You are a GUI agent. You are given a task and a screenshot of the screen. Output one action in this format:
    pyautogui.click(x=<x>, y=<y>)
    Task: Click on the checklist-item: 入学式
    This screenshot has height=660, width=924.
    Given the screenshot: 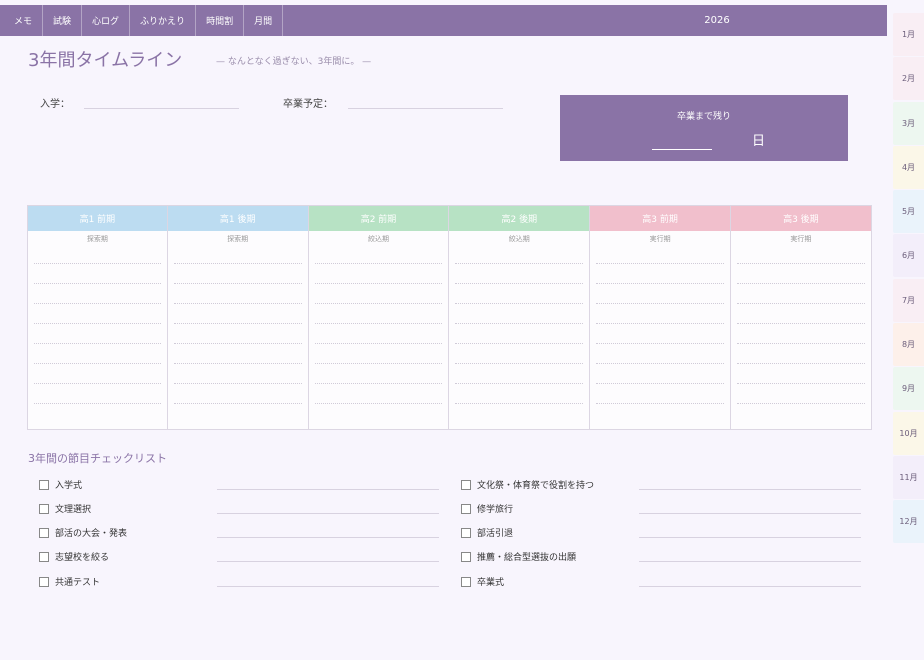 What is the action you would take?
    pyautogui.click(x=60, y=484)
    